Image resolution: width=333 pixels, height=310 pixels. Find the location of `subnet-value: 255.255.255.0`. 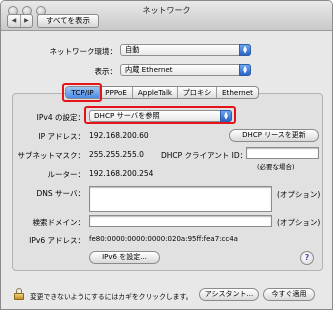

subnet-value: 255.255.255.0 is located at coordinates (116, 154).